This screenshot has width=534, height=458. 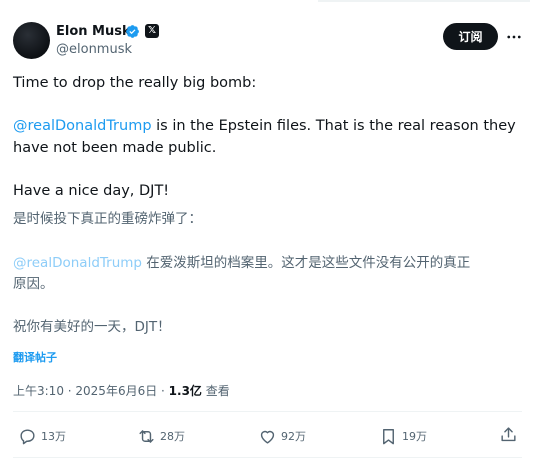 I want to click on translate-post-link: 翻译帖子, so click(x=35, y=357).